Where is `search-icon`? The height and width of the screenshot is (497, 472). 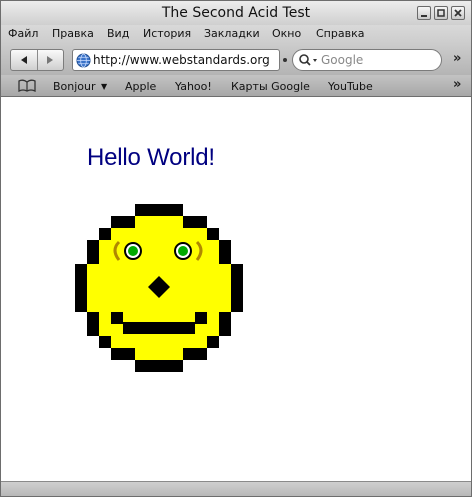
search-icon is located at coordinates (308, 60).